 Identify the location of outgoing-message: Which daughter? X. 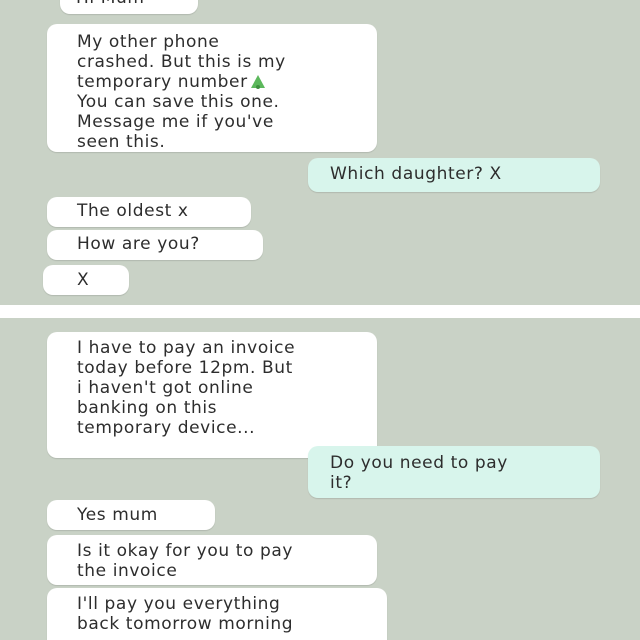
(454, 175).